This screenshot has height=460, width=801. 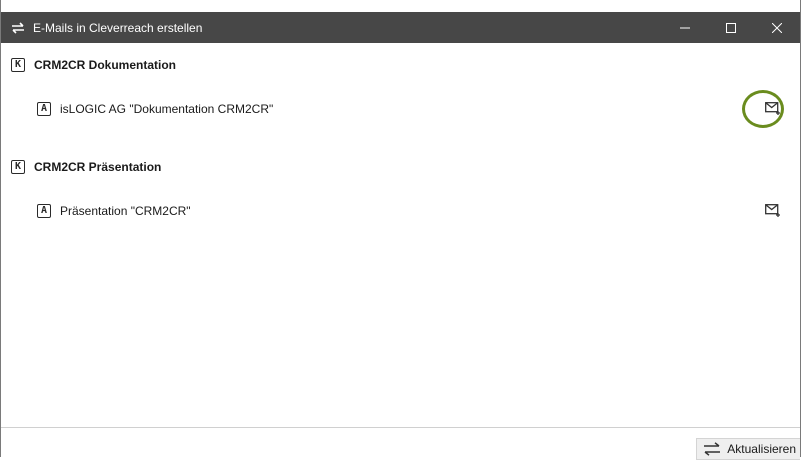 I want to click on maximize-icon, so click(x=731, y=27).